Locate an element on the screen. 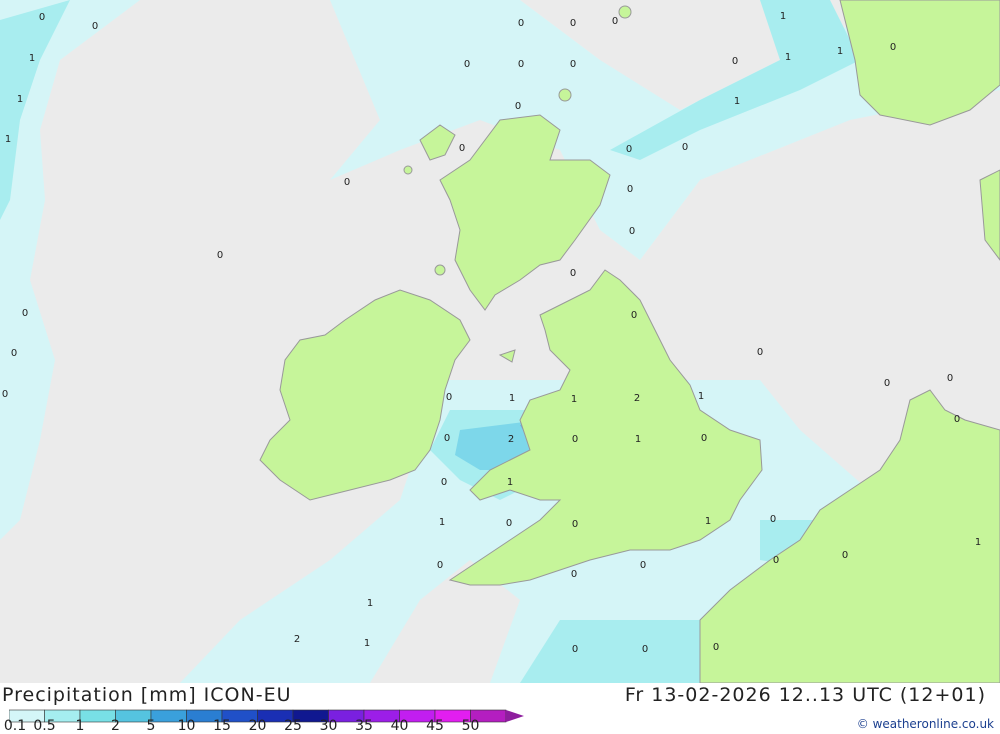 The width and height of the screenshot is (1000, 734). colorbar-tick-label: 15 is located at coordinates (222, 726).